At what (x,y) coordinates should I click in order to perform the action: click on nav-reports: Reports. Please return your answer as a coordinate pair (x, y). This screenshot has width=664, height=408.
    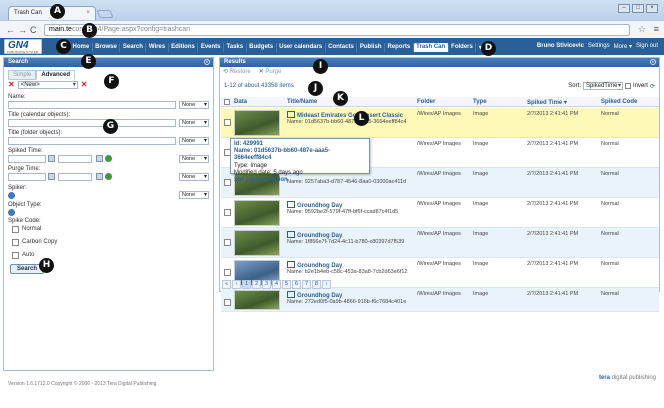
    Looking at the image, I should click on (399, 47).